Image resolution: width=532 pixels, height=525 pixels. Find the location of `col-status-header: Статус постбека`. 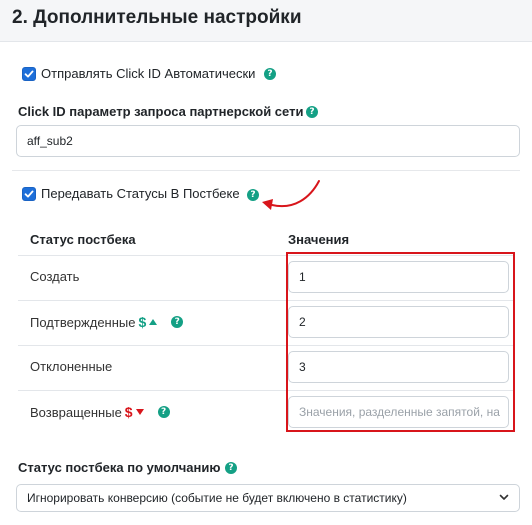

col-status-header: Статус постбека is located at coordinates (83, 239).